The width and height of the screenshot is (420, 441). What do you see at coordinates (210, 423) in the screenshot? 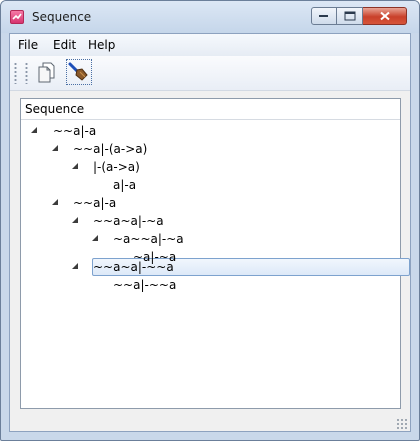
I see `status-bar` at bounding box center [210, 423].